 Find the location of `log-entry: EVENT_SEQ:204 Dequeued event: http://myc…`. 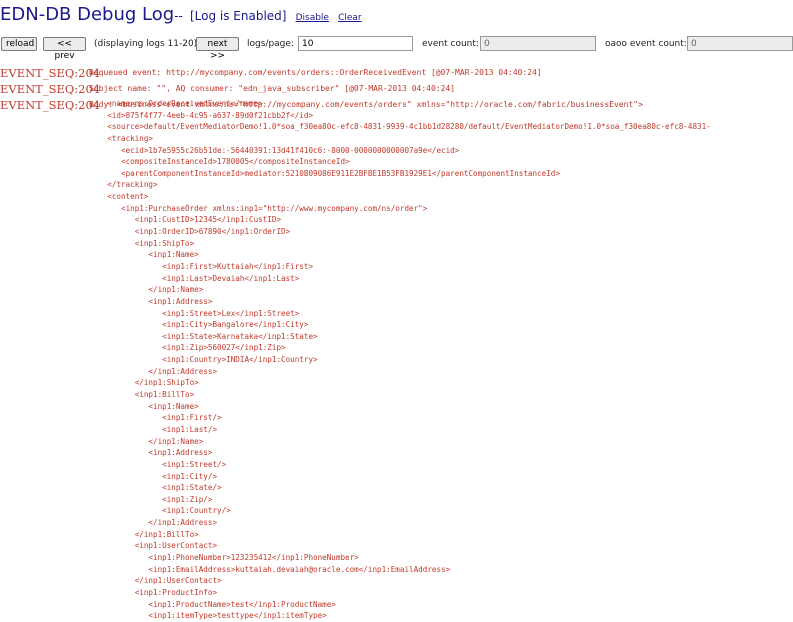

log-entry: EVENT_SEQ:204 Dequeued event: http://myc… is located at coordinates (396, 74).